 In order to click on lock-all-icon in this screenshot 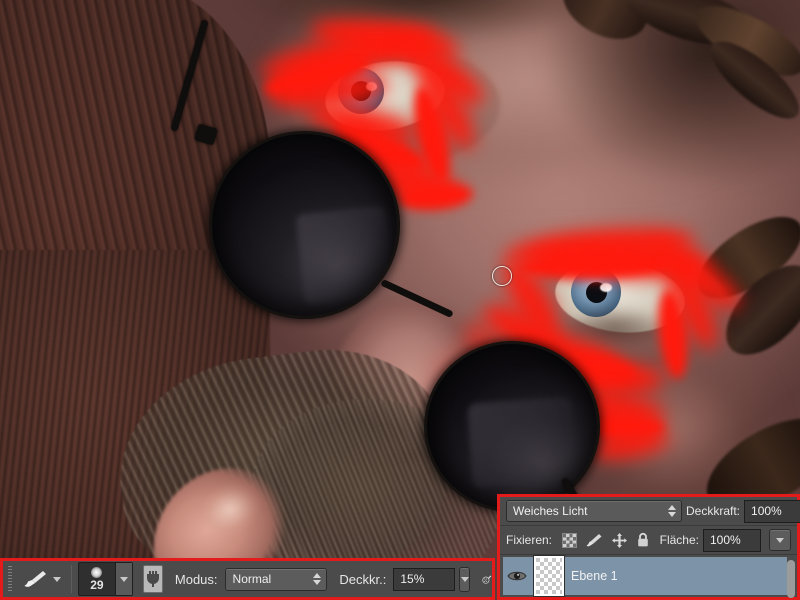, I will do `click(643, 540)`.